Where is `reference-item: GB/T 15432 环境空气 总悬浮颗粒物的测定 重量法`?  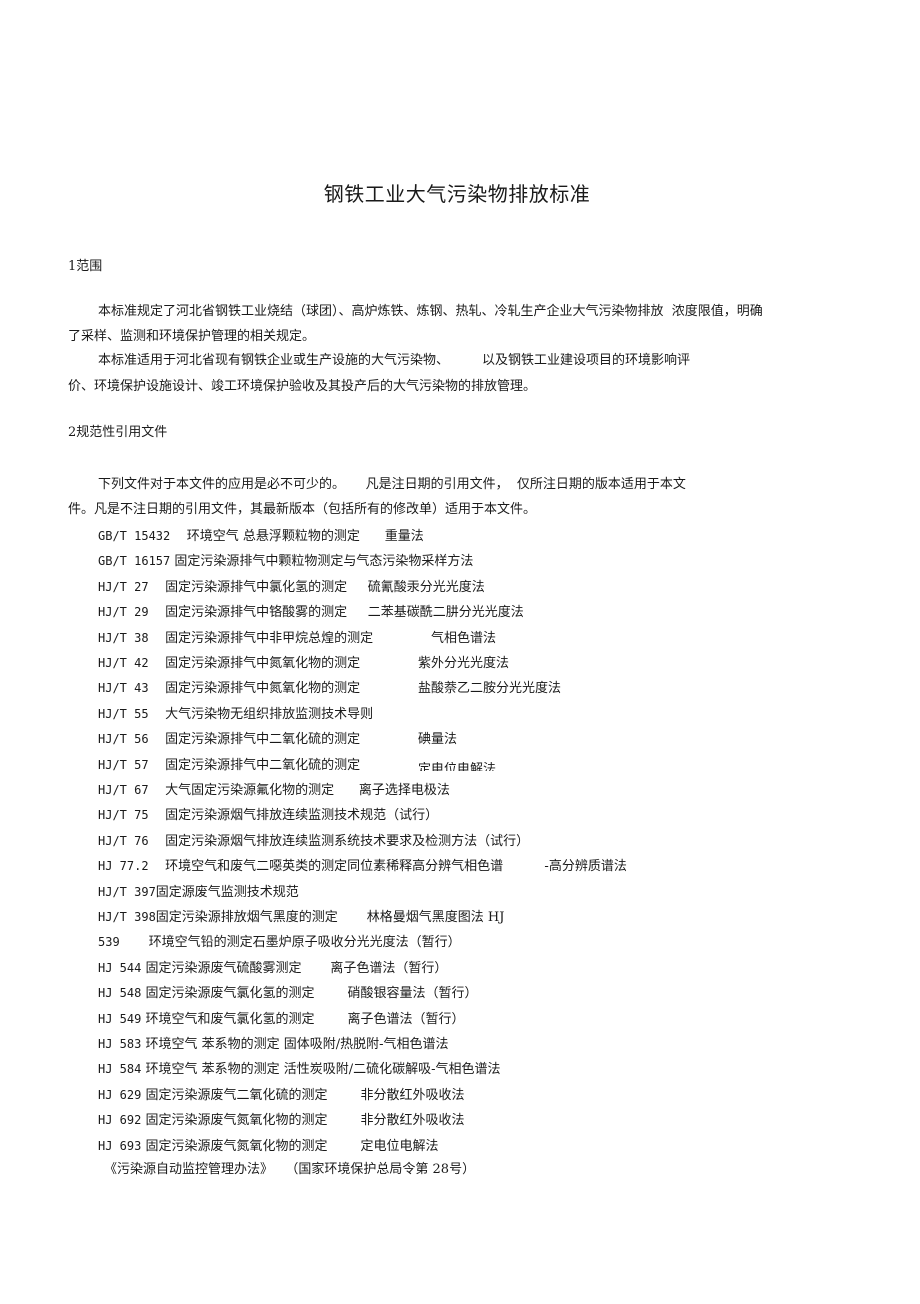
reference-item: GB/T 15432 环境空气 总悬浮颗粒物的测定 重量法 is located at coordinates (261, 536).